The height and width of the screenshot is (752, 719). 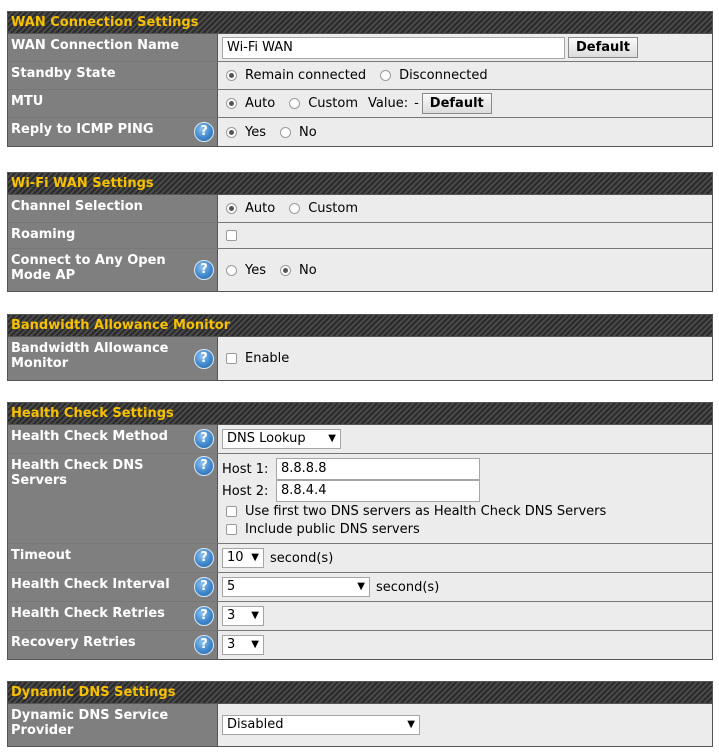 I want to click on option-label: Enable, so click(x=267, y=358).